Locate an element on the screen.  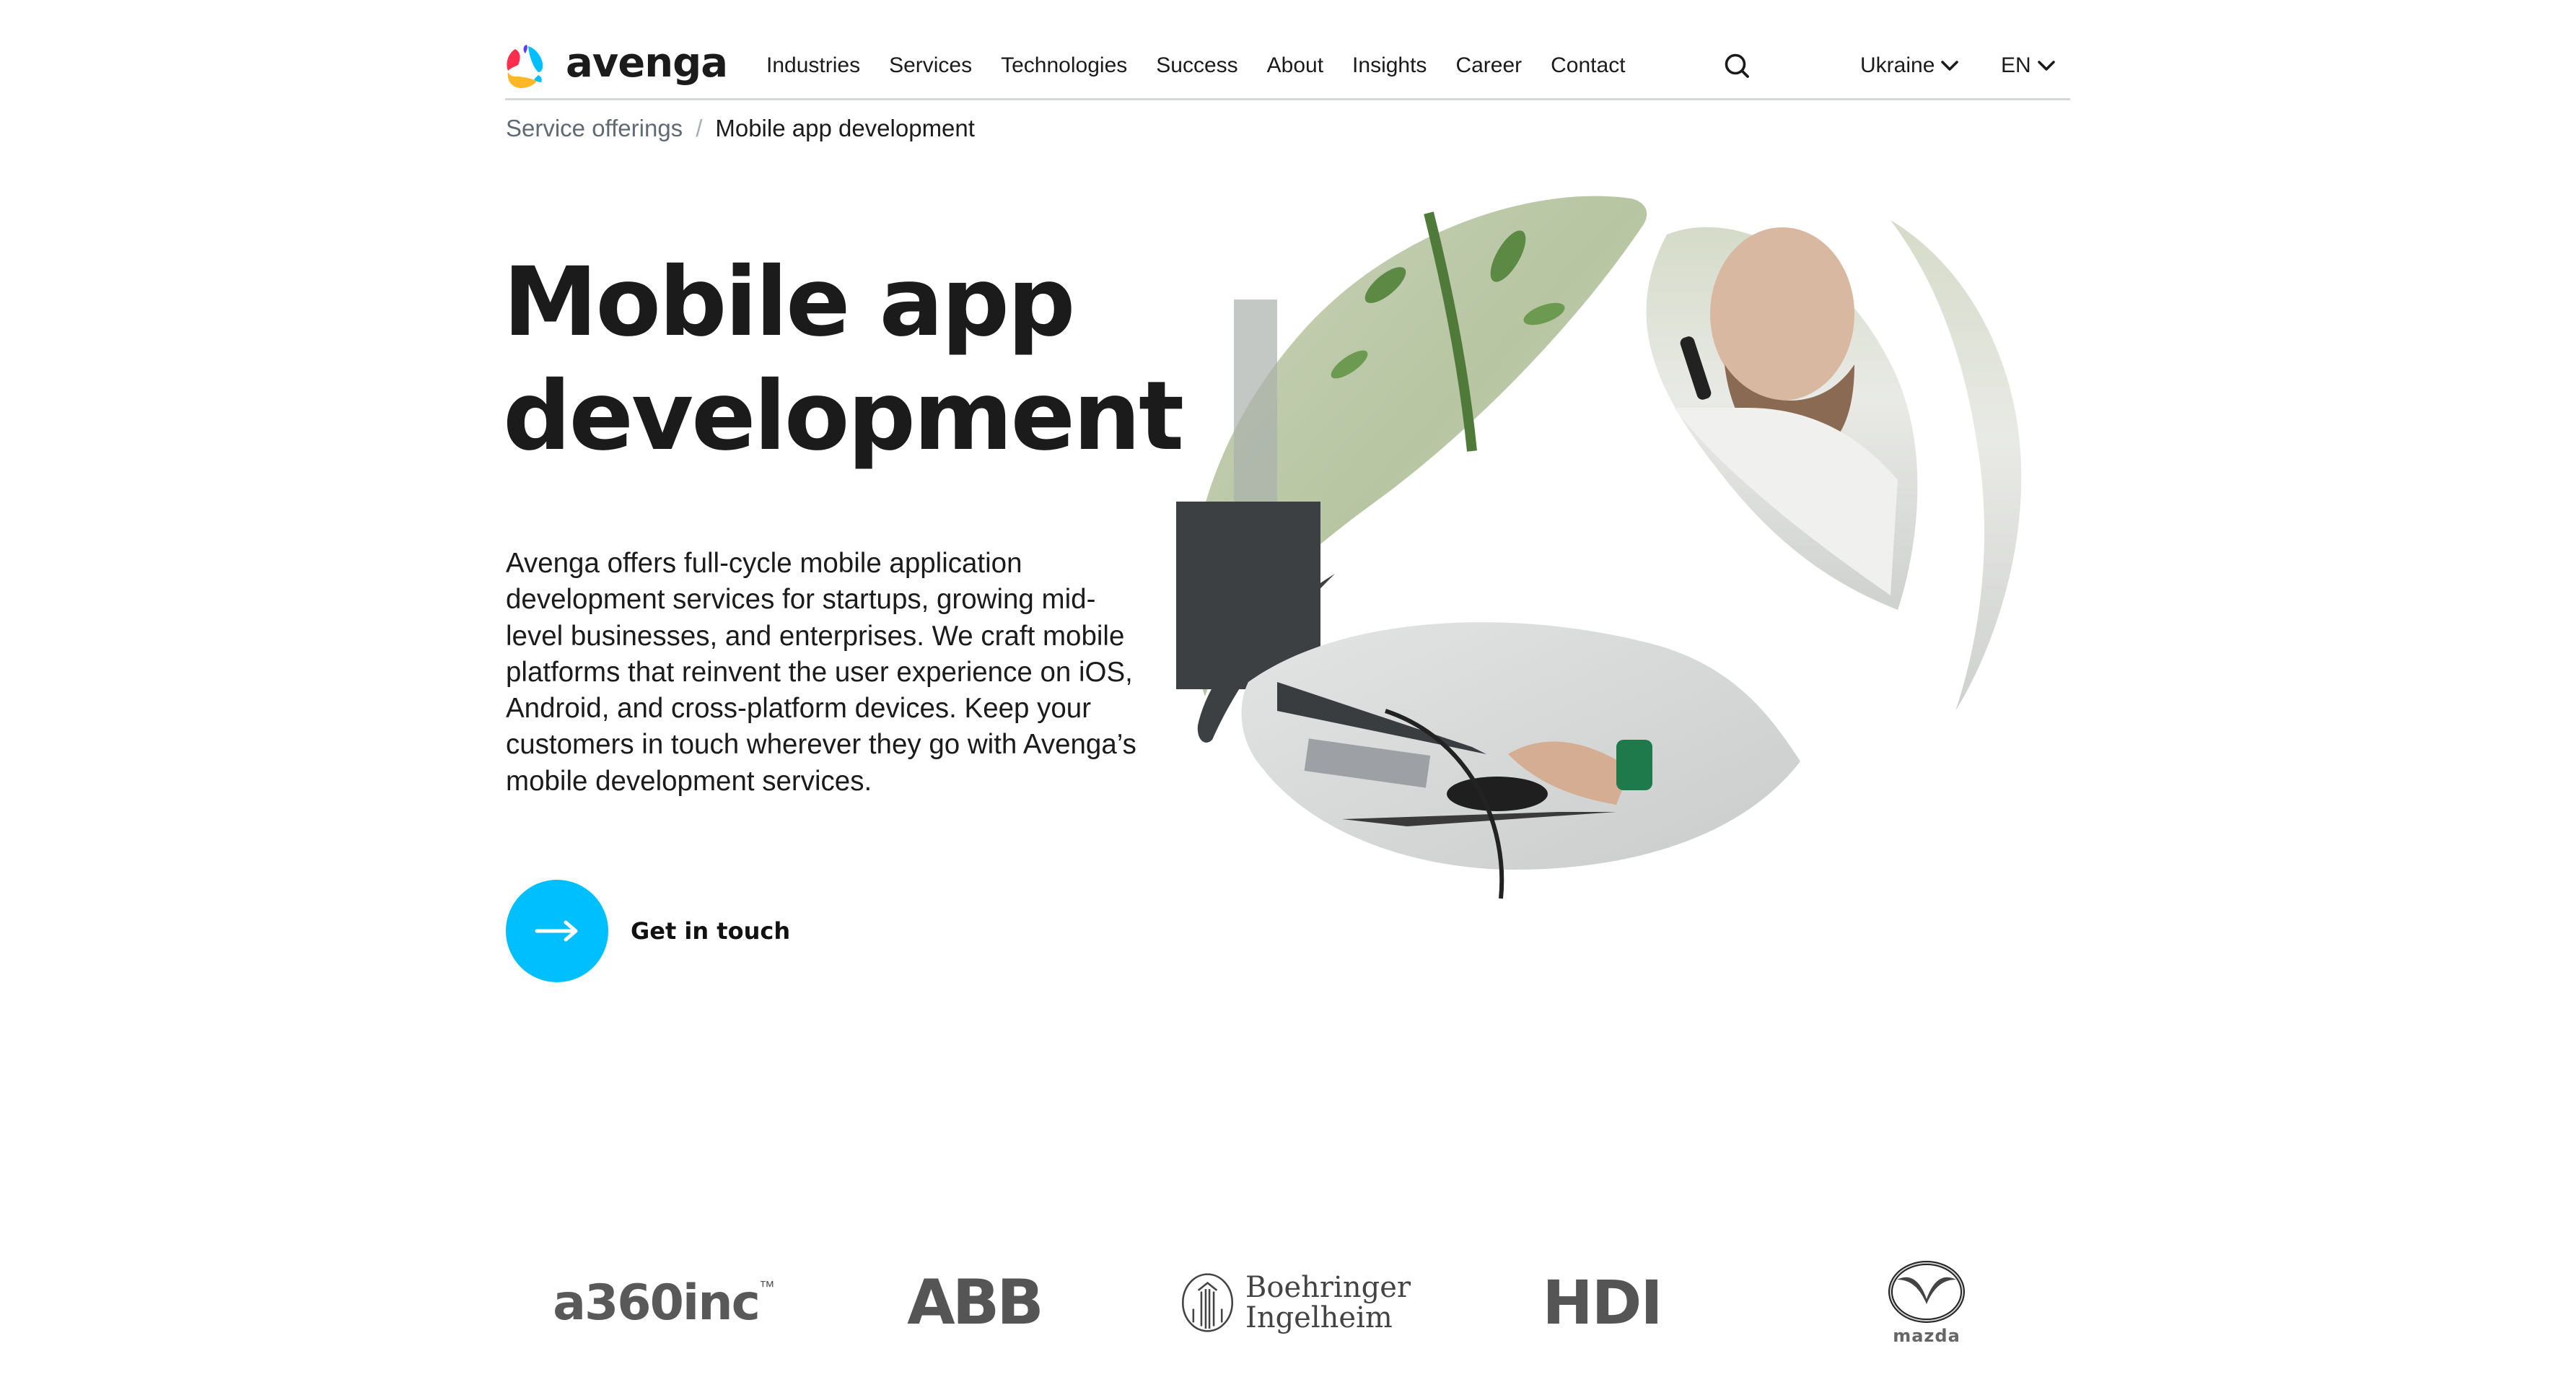
region-selector: Ukraine is located at coordinates (1910, 66).